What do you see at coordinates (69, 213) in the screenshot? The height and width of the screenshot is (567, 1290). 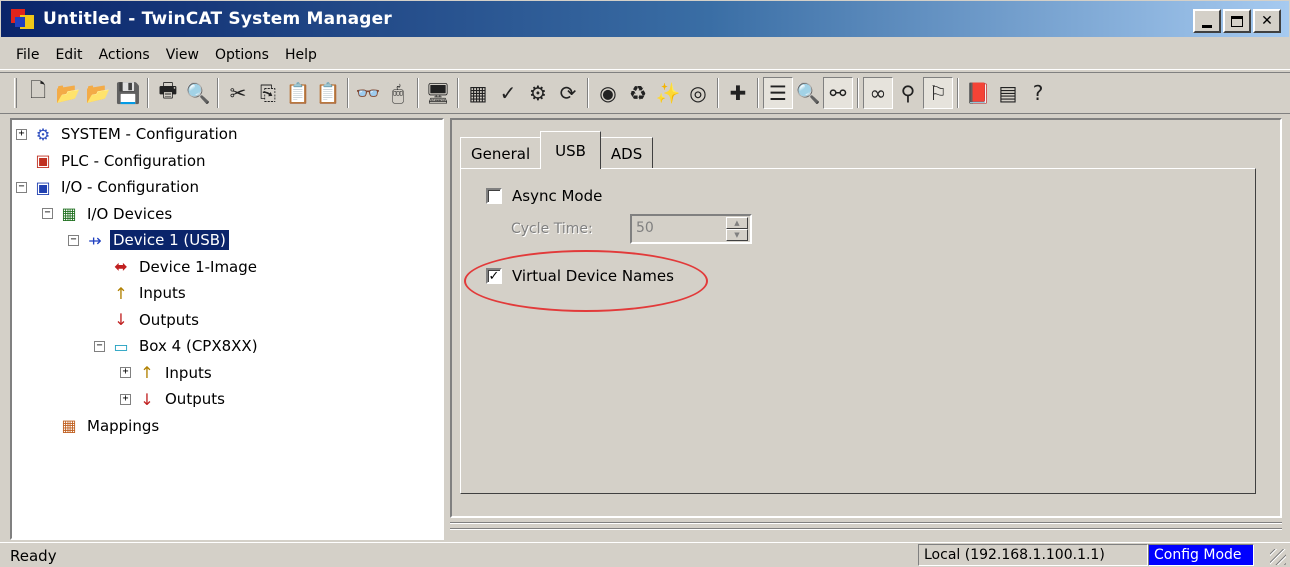 I see `io-devices-icon: ▦` at bounding box center [69, 213].